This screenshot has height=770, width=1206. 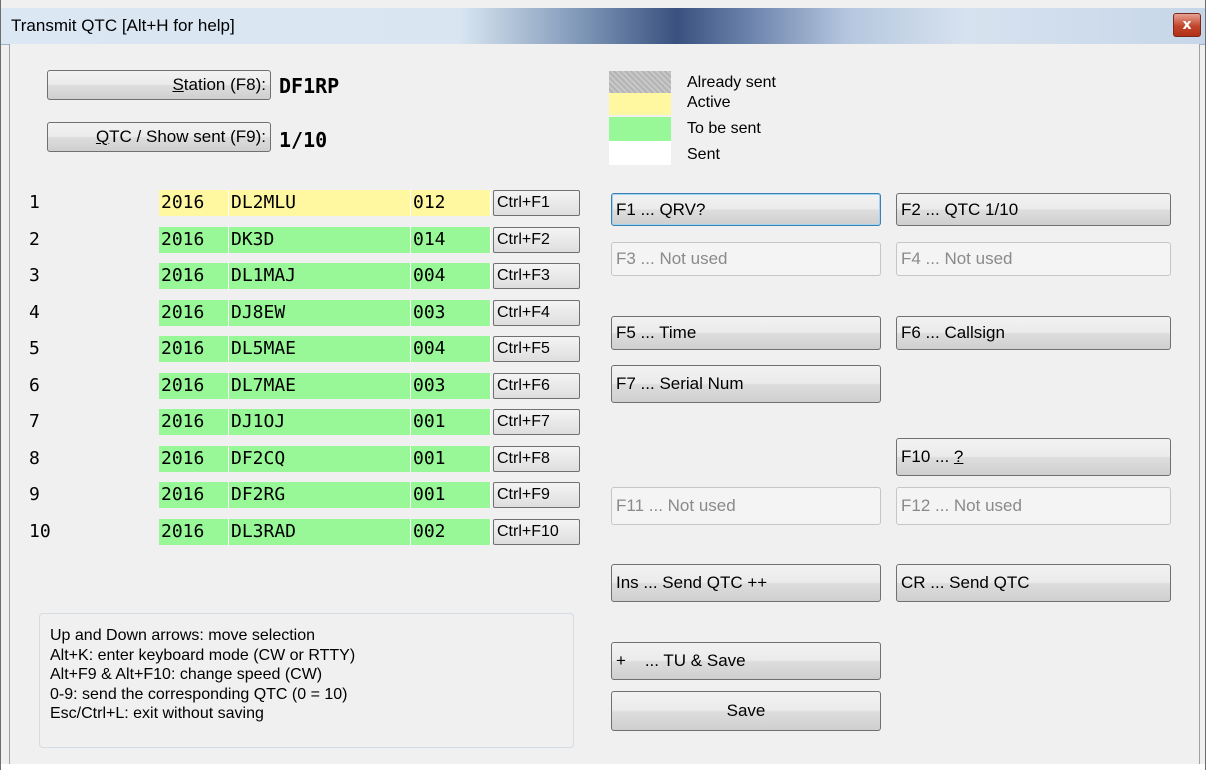 I want to click on f11-not-used-button: F11 ... Not used, so click(x=746, y=506).